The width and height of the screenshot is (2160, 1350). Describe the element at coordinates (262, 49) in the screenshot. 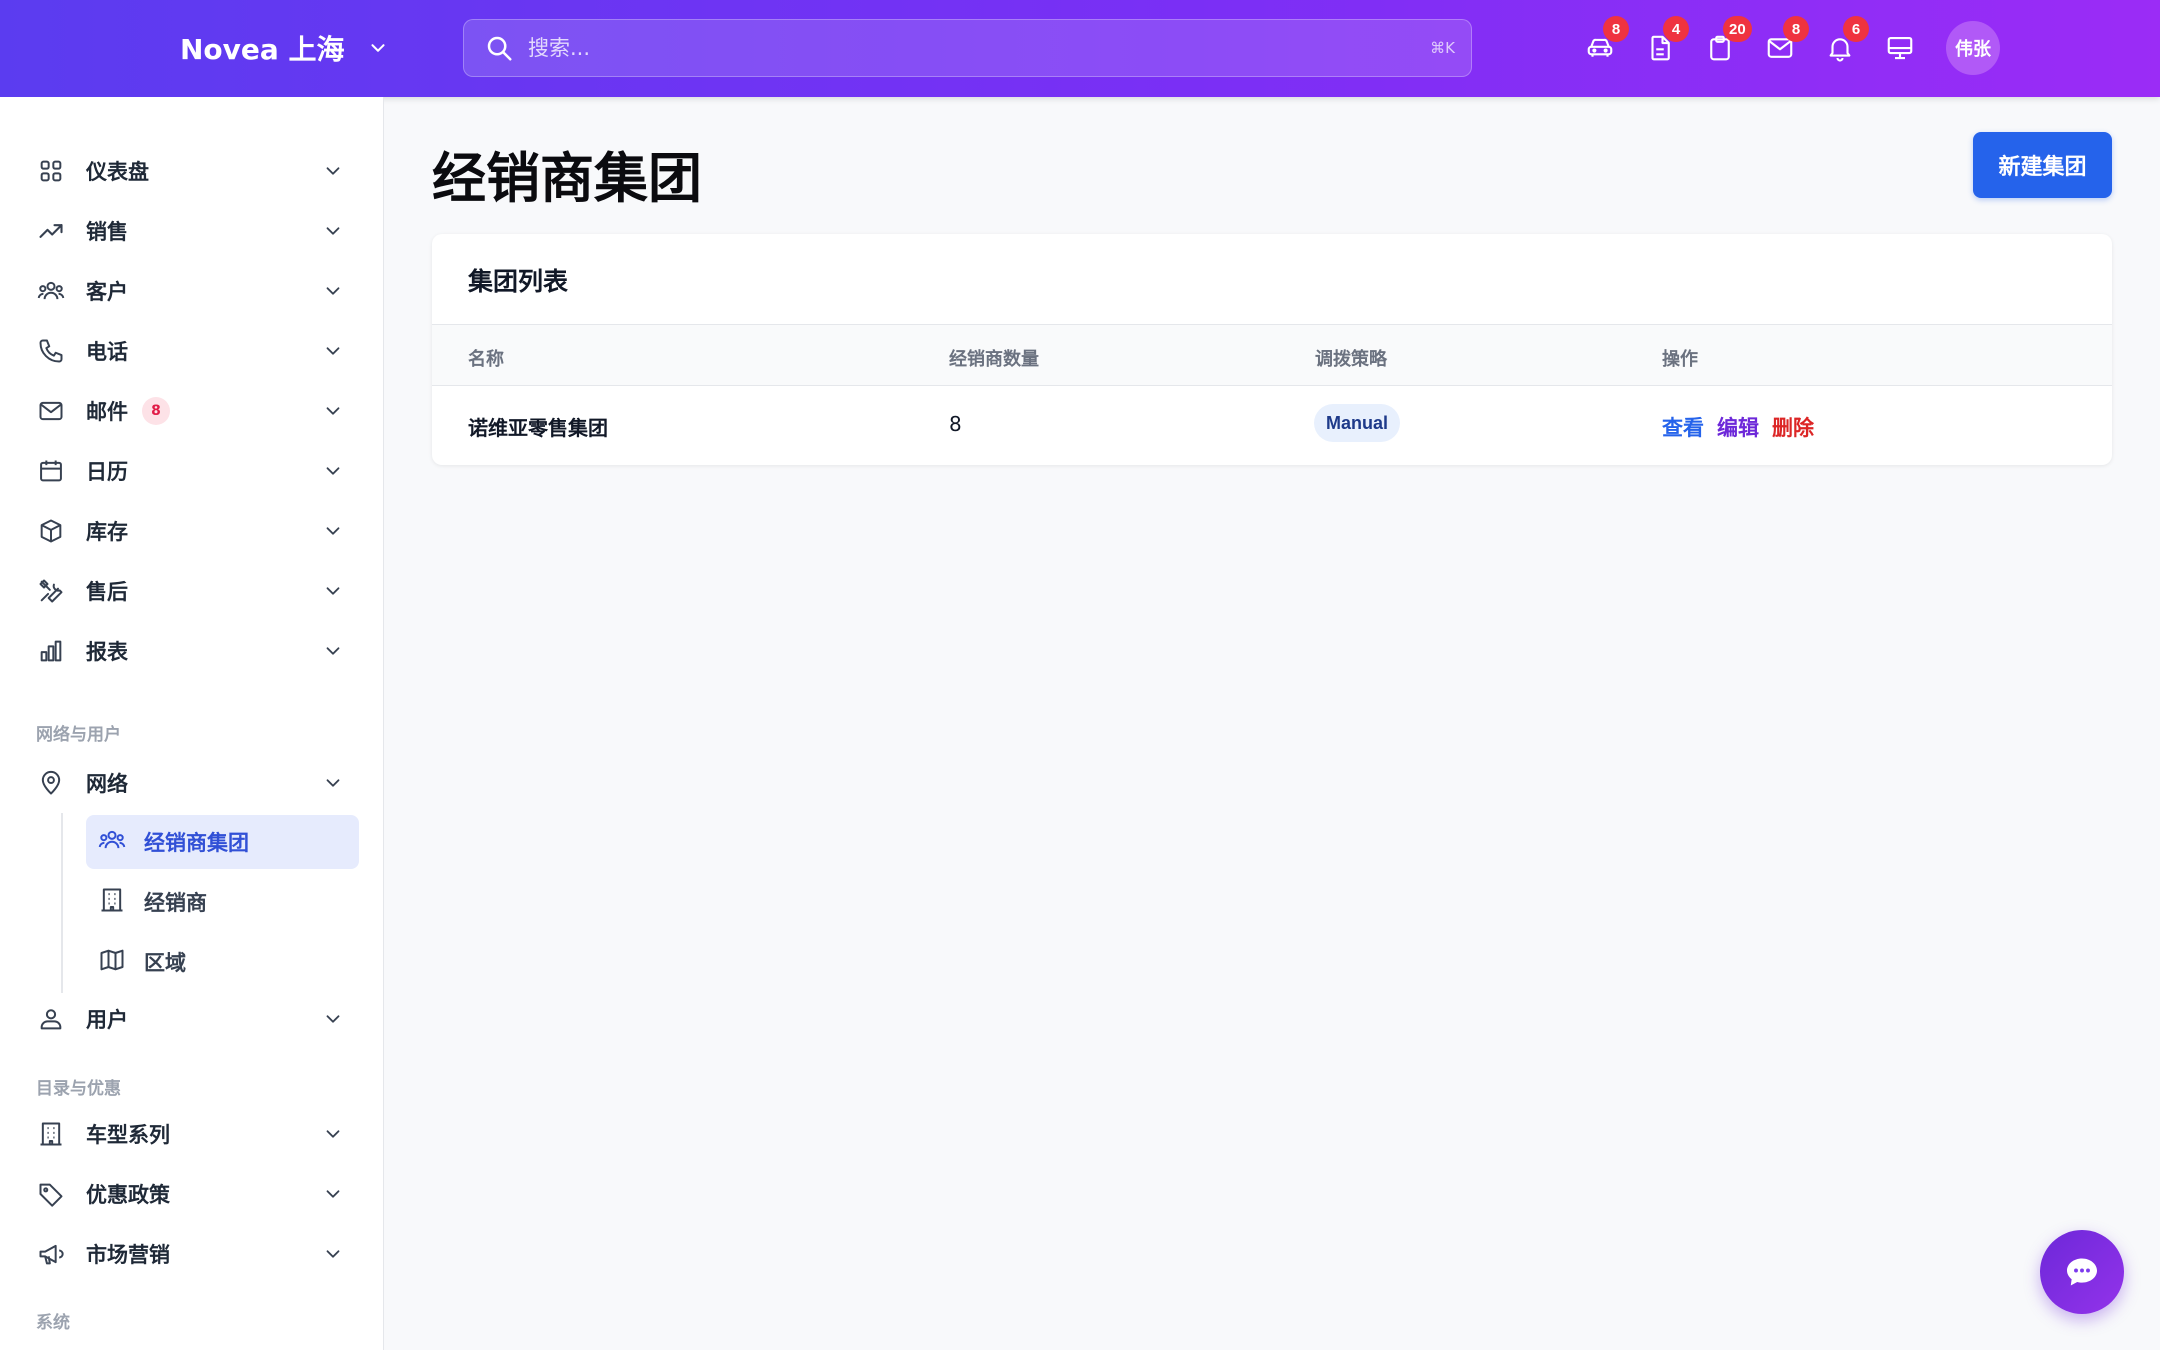

I see `brand-name: Novea 上海` at that location.